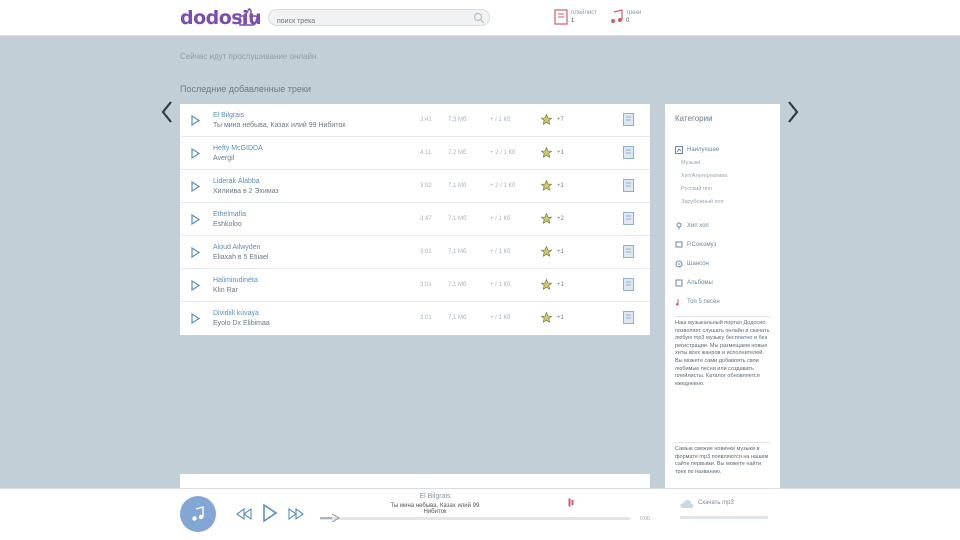  Describe the element at coordinates (696, 189) in the screenshot. I see `sidebar-subitem: Русский поп` at that location.